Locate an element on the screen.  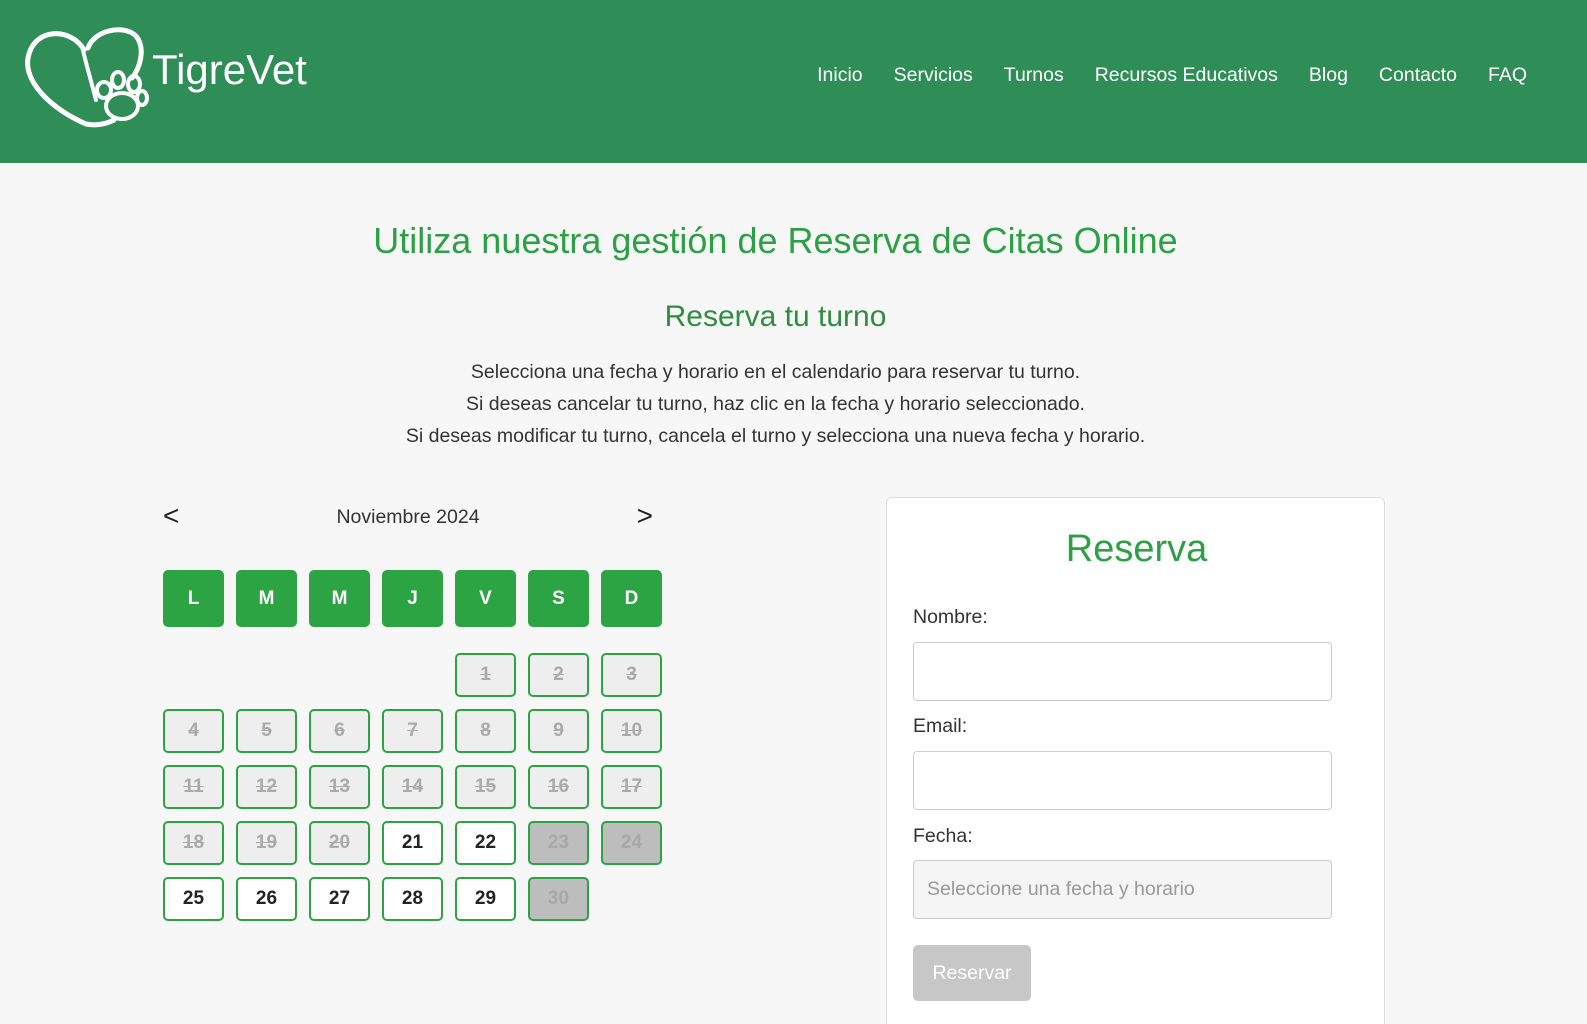
calendar-day-14: 14 is located at coordinates (412, 787).